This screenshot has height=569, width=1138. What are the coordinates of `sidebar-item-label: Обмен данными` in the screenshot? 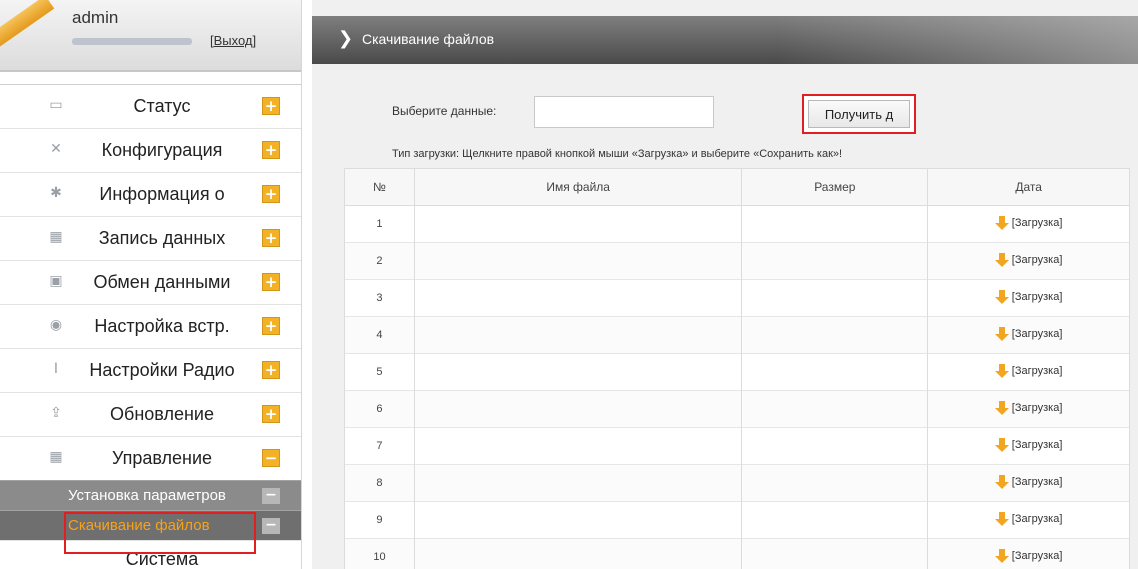 It's located at (162, 282).